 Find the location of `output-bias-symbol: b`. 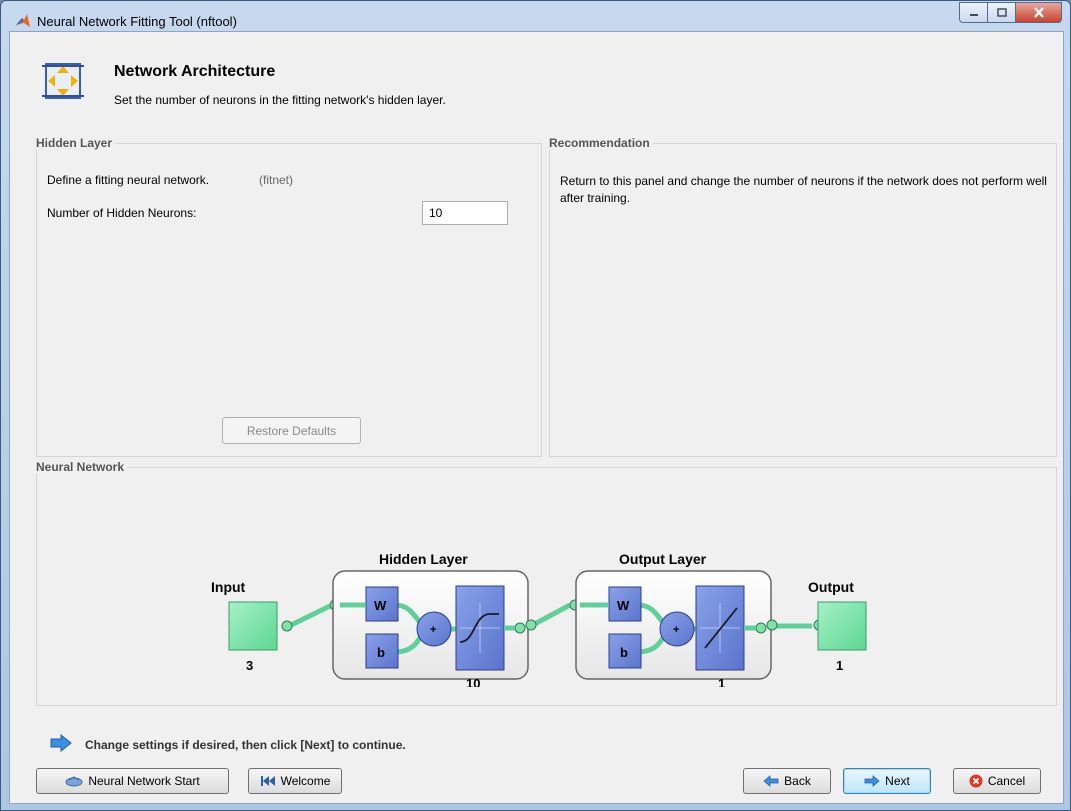

output-bias-symbol: b is located at coordinates (624, 652).